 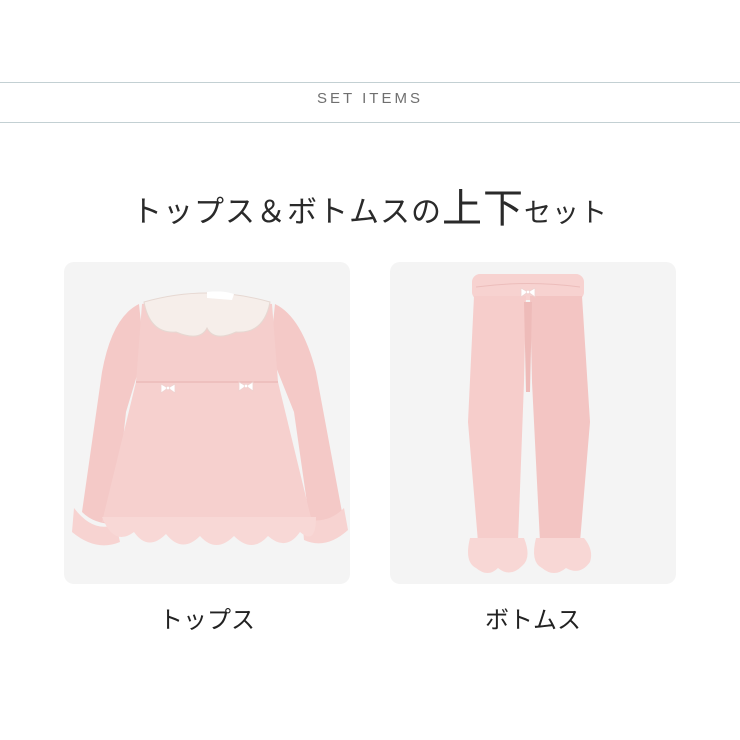 What do you see at coordinates (566, 213) in the screenshot?
I see `headline-part3: セット` at bounding box center [566, 213].